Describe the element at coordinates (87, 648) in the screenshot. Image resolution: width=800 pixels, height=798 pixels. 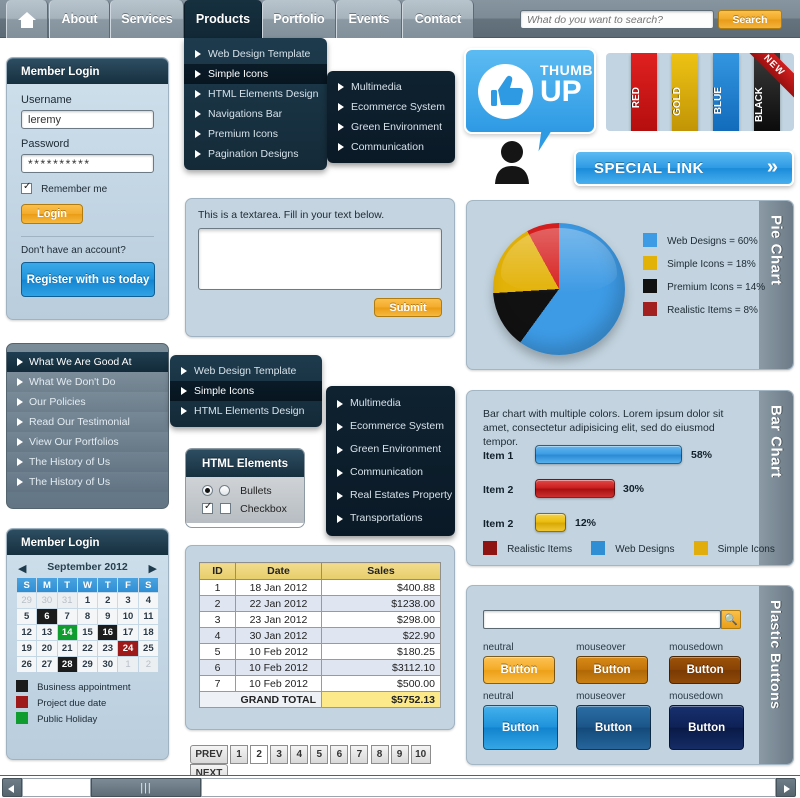
I see `calendar-day: 22` at that location.